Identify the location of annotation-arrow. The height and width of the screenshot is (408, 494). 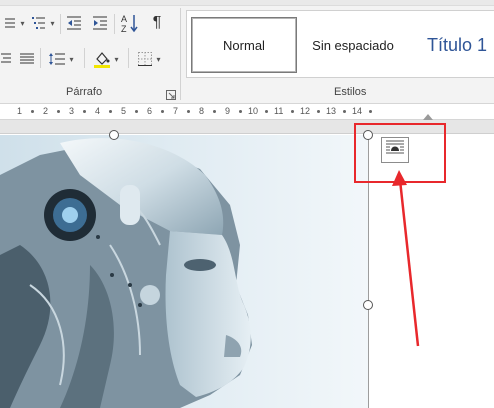
(406, 258).